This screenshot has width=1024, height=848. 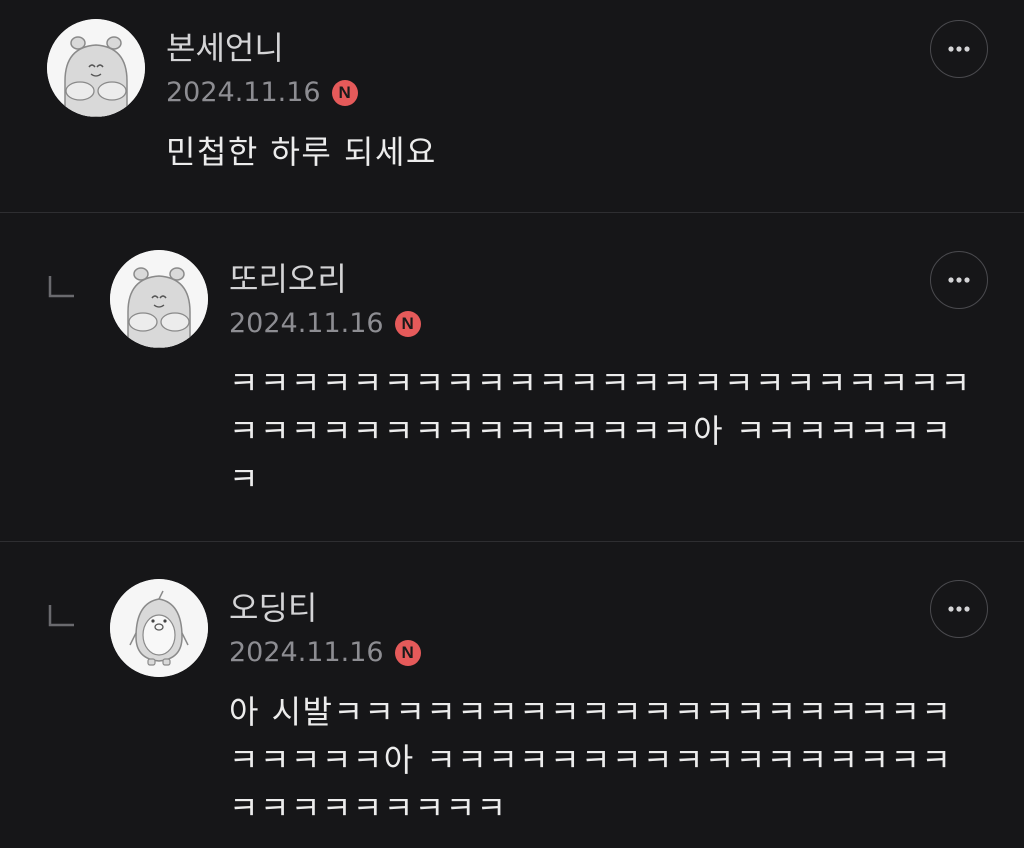 What do you see at coordinates (273, 608) in the screenshot?
I see `comment-author: 오딩티` at bounding box center [273, 608].